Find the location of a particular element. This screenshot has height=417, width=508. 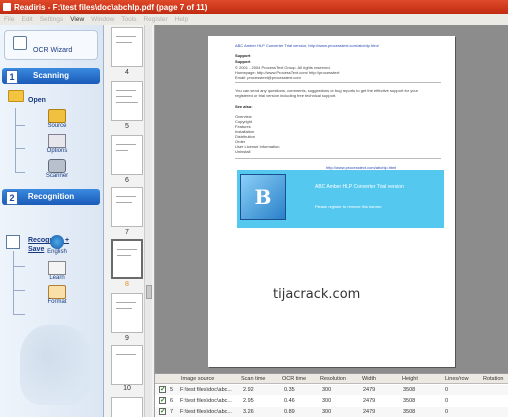

col-lines-row: Lines/row is located at coordinates (457, 379).